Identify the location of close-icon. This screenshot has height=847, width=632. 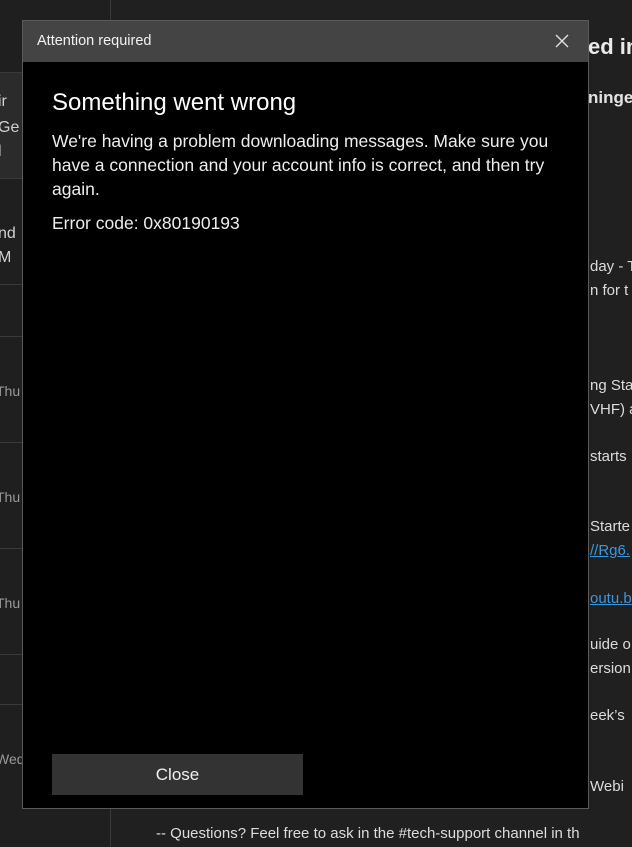
(562, 41).